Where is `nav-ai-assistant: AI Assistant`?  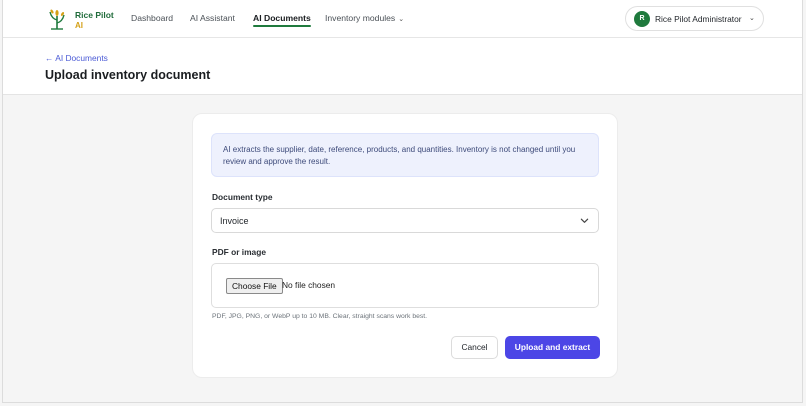
nav-ai-assistant: AI Assistant is located at coordinates (212, 18).